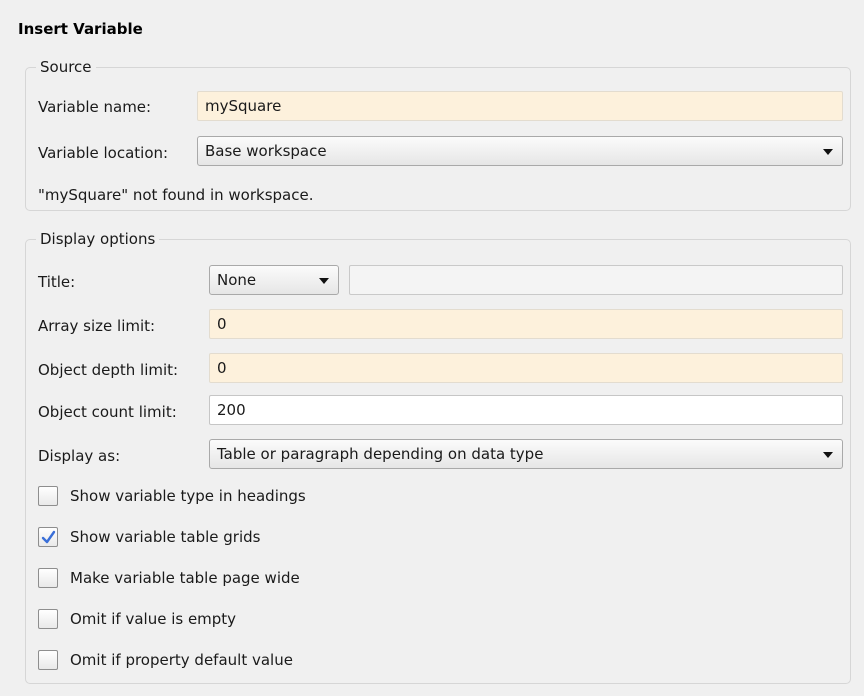  I want to click on show-table-grids-checkbox: Show variable table grids, so click(208, 538).